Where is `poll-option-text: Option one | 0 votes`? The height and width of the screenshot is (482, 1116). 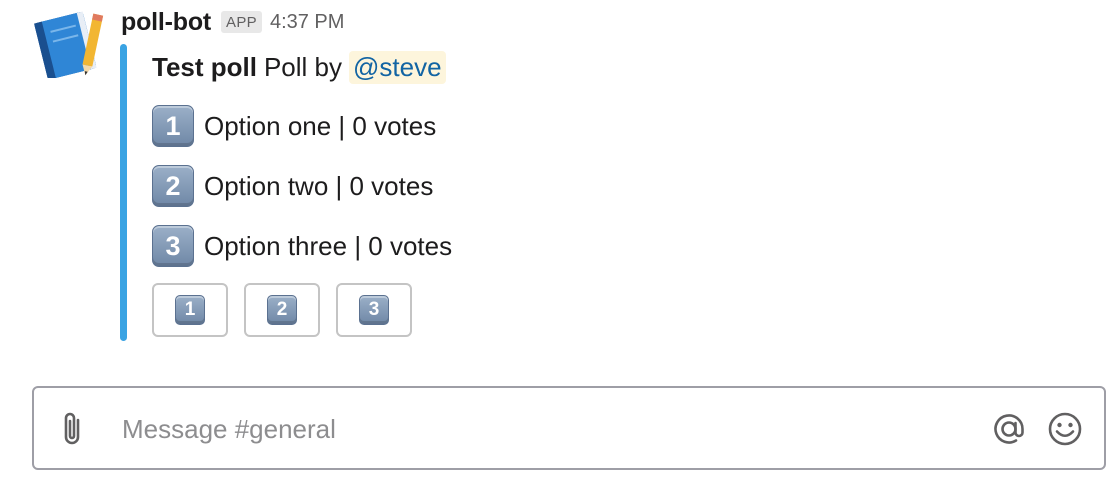 poll-option-text: Option one | 0 votes is located at coordinates (320, 125).